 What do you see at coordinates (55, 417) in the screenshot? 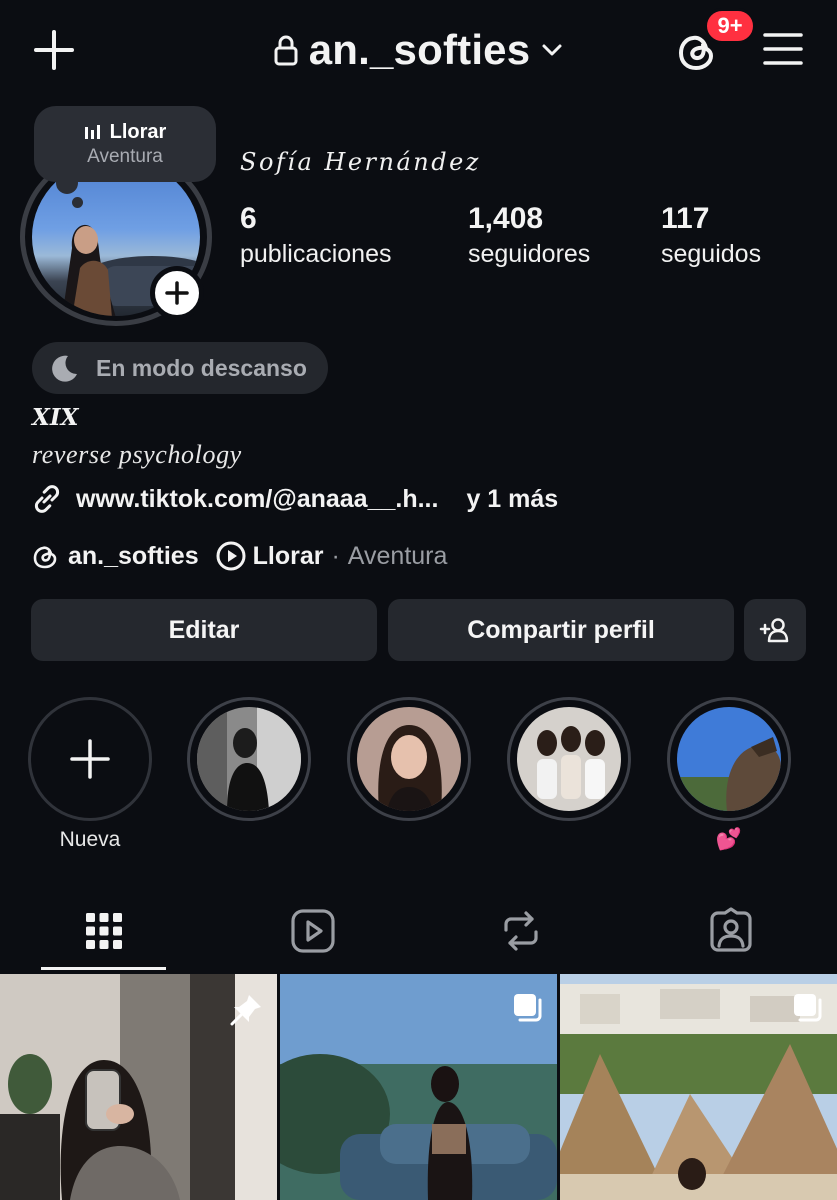
I see `bio-line: XIX` at bounding box center [55, 417].